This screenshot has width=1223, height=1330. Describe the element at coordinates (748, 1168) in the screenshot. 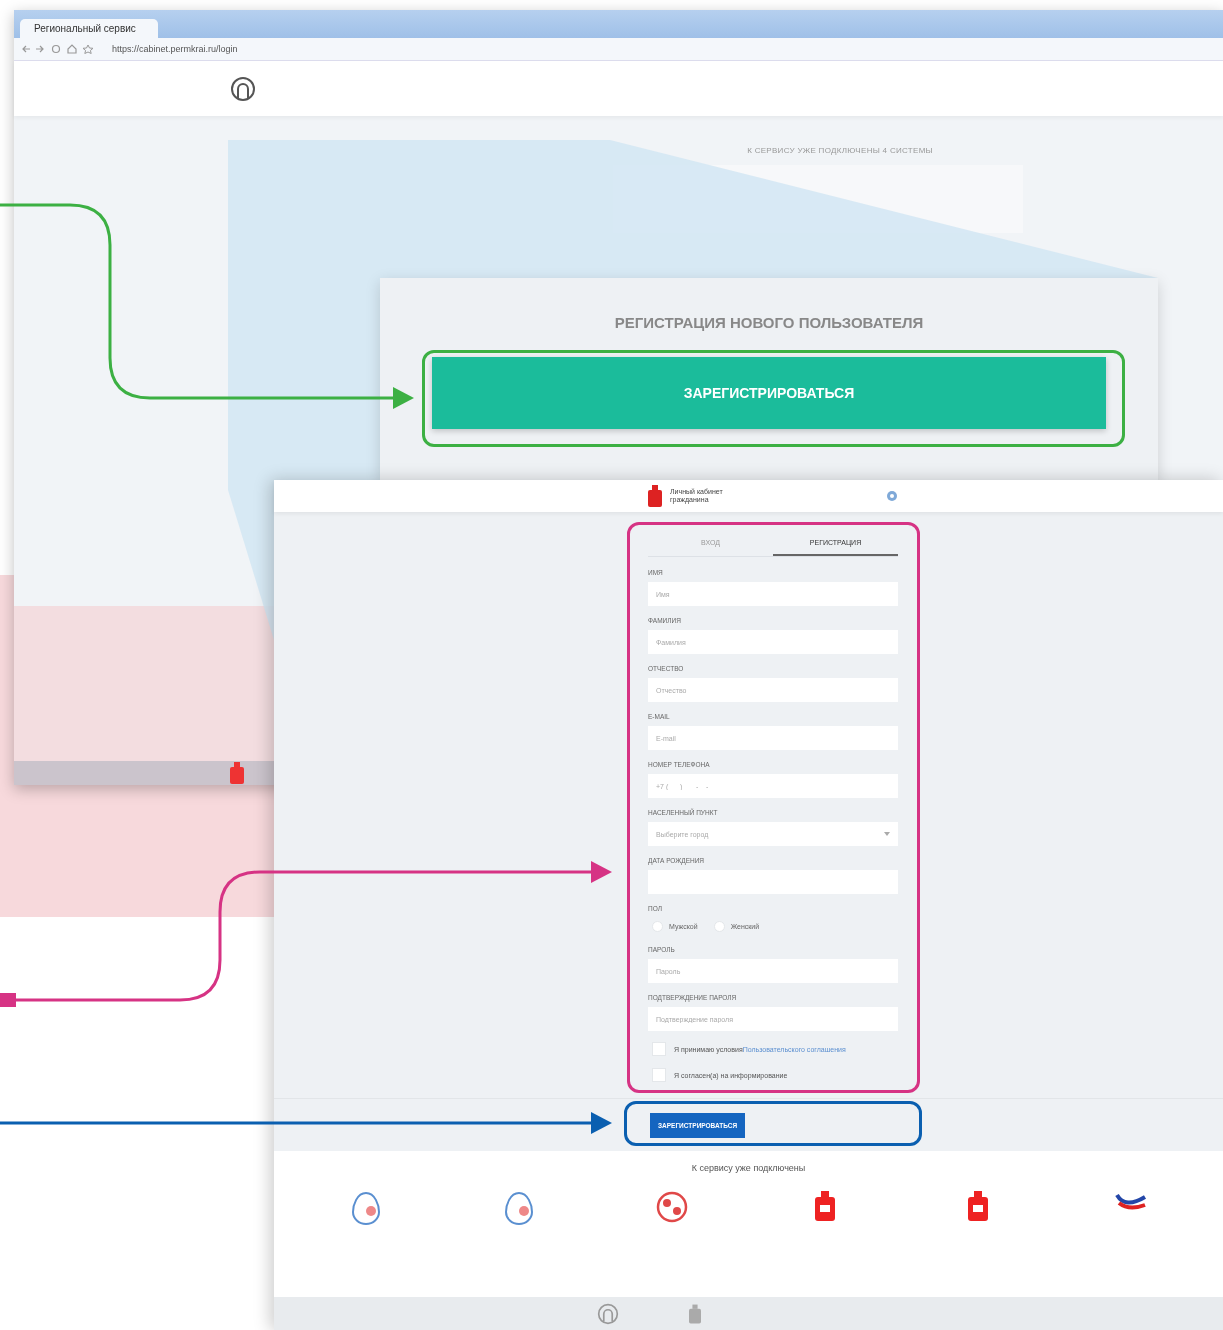

I see `section-title: К сервису уже подключены` at that location.